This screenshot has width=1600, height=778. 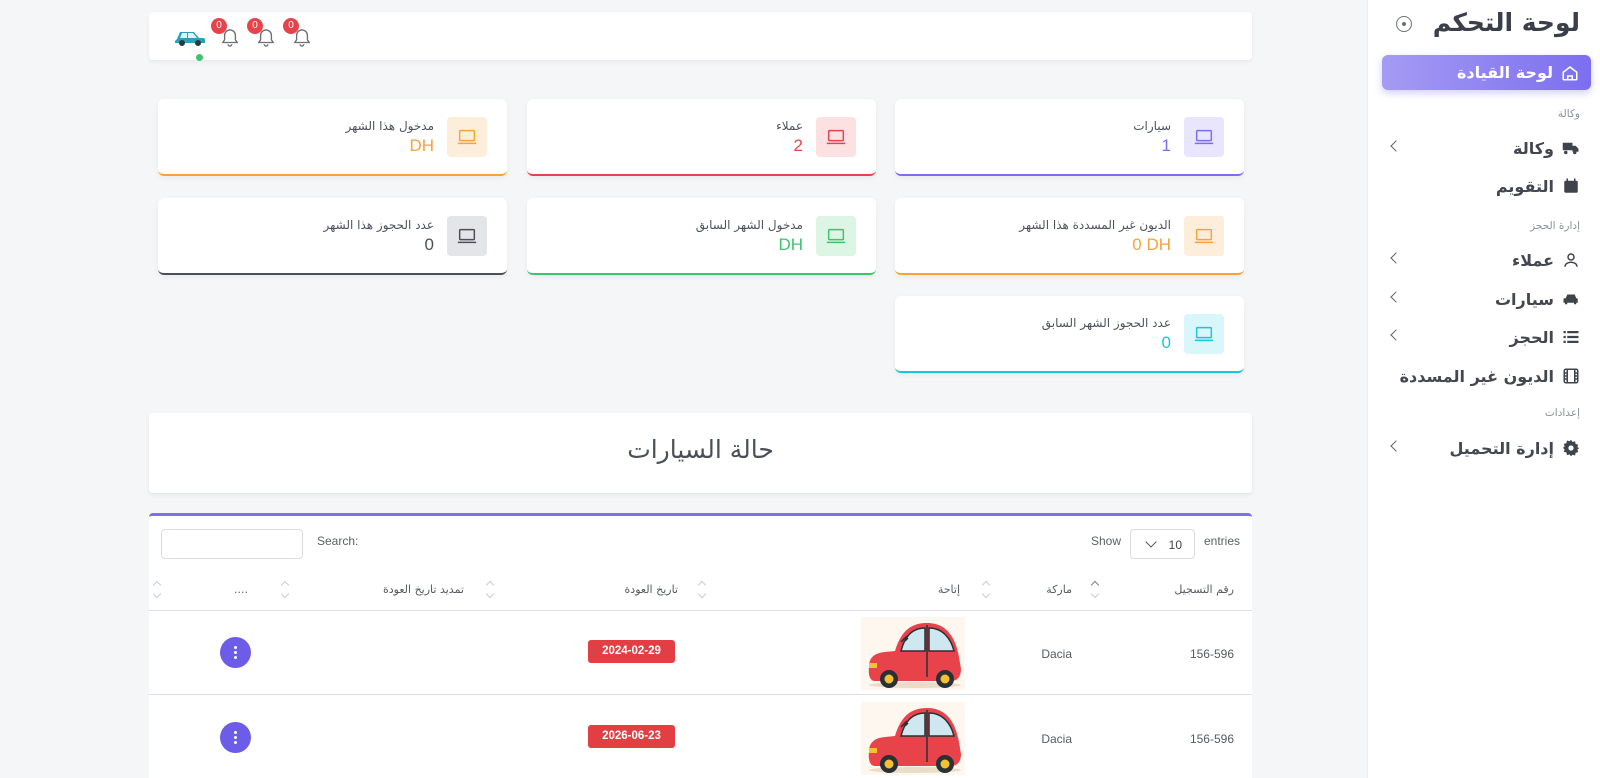 I want to click on column-header-availability: إتاحة, so click(x=949, y=589).